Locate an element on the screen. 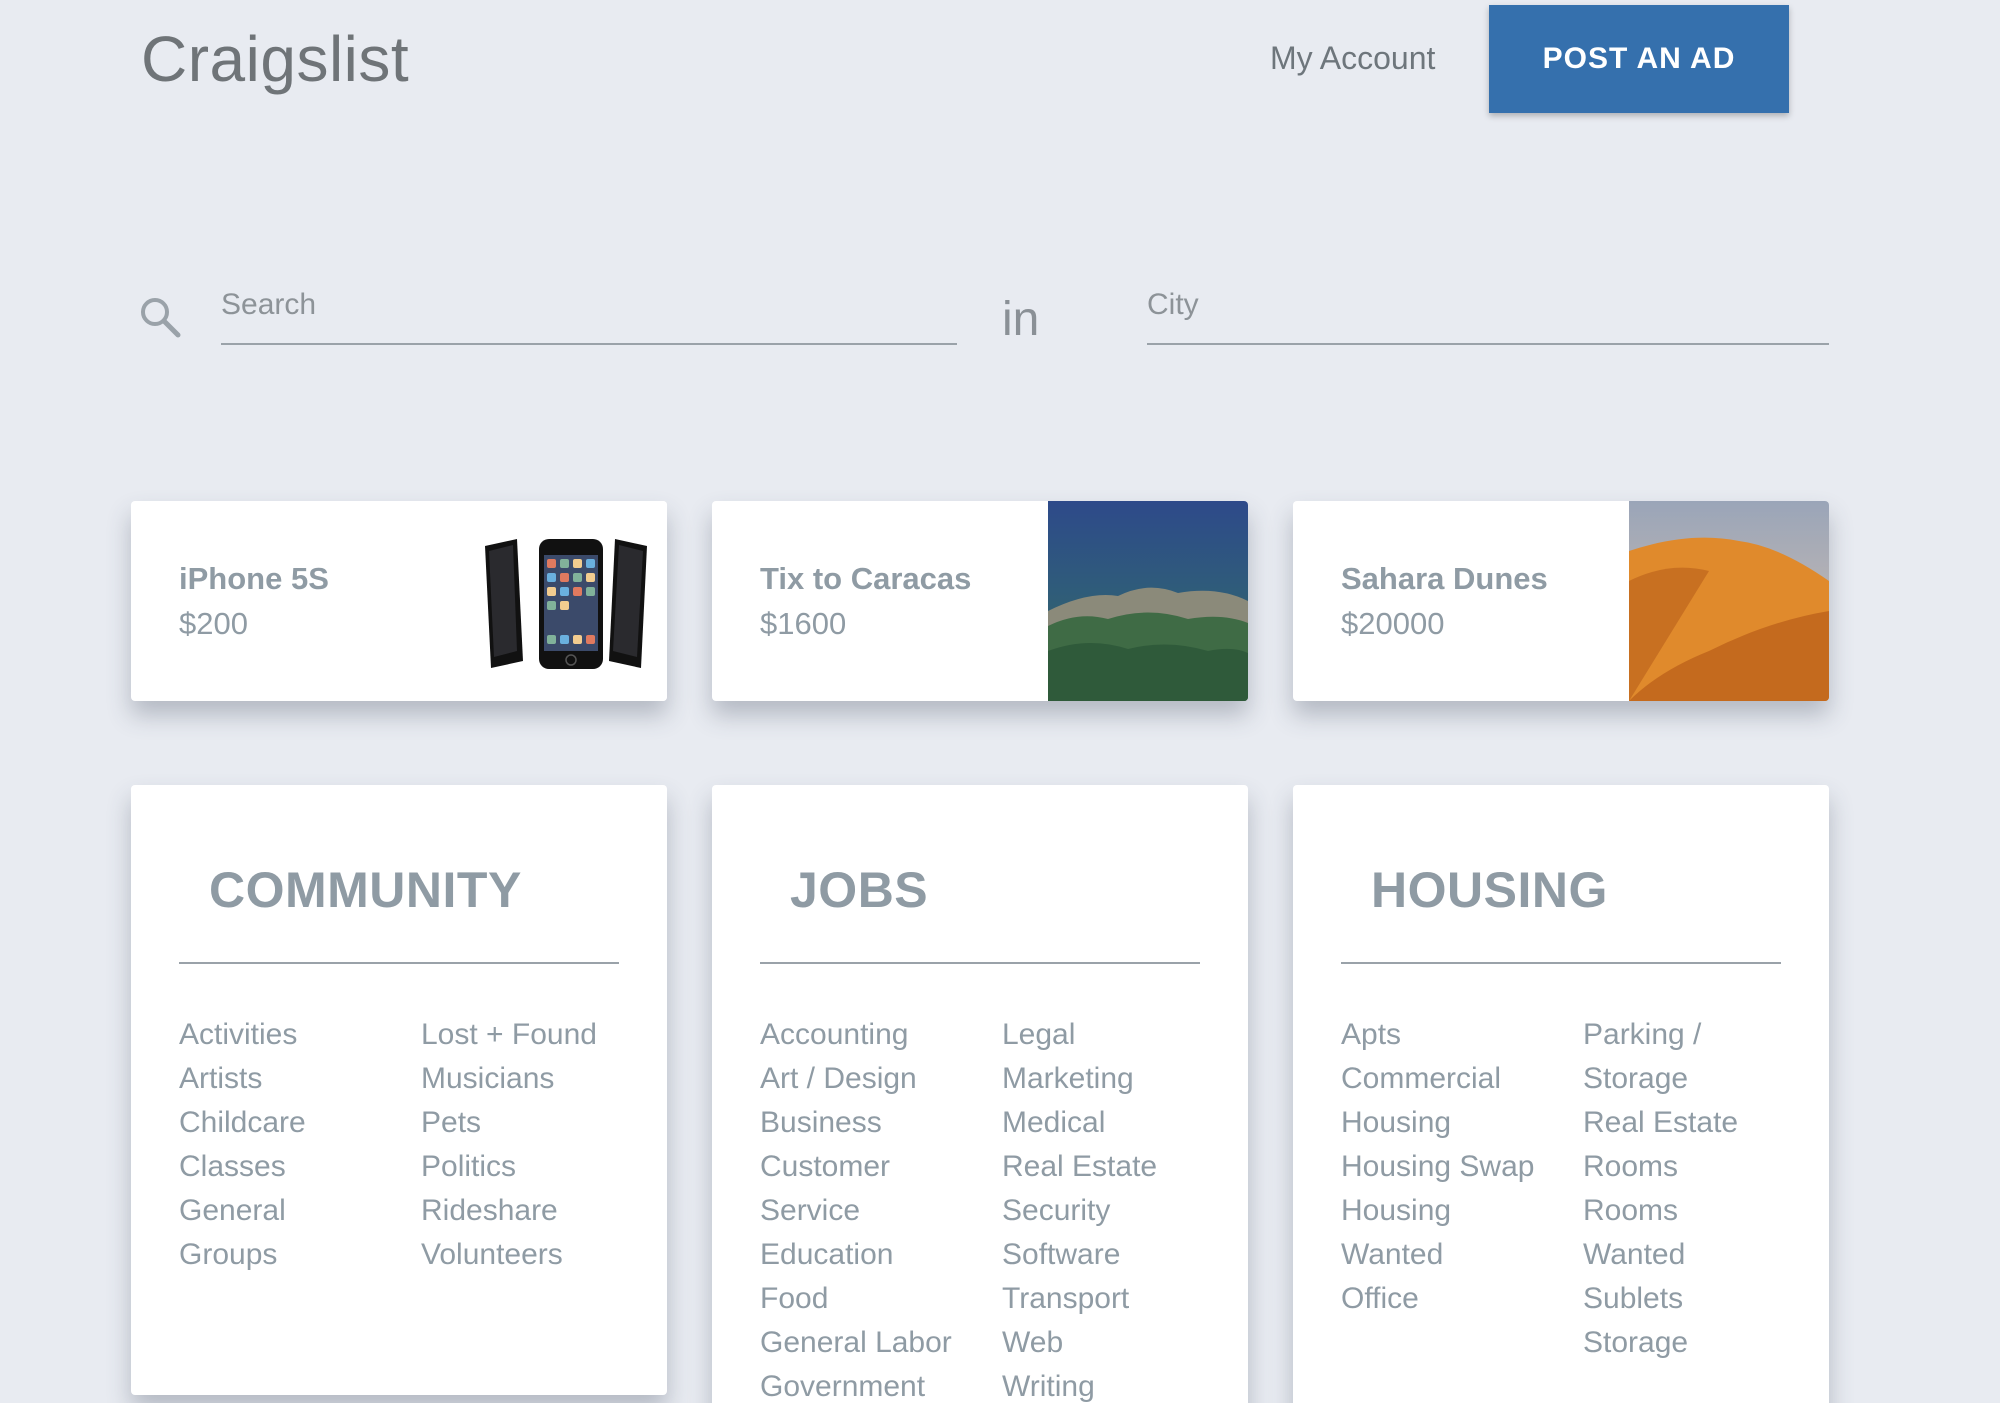 The width and height of the screenshot is (2000, 1403). category-link: Rideshare is located at coordinates (509, 1211).